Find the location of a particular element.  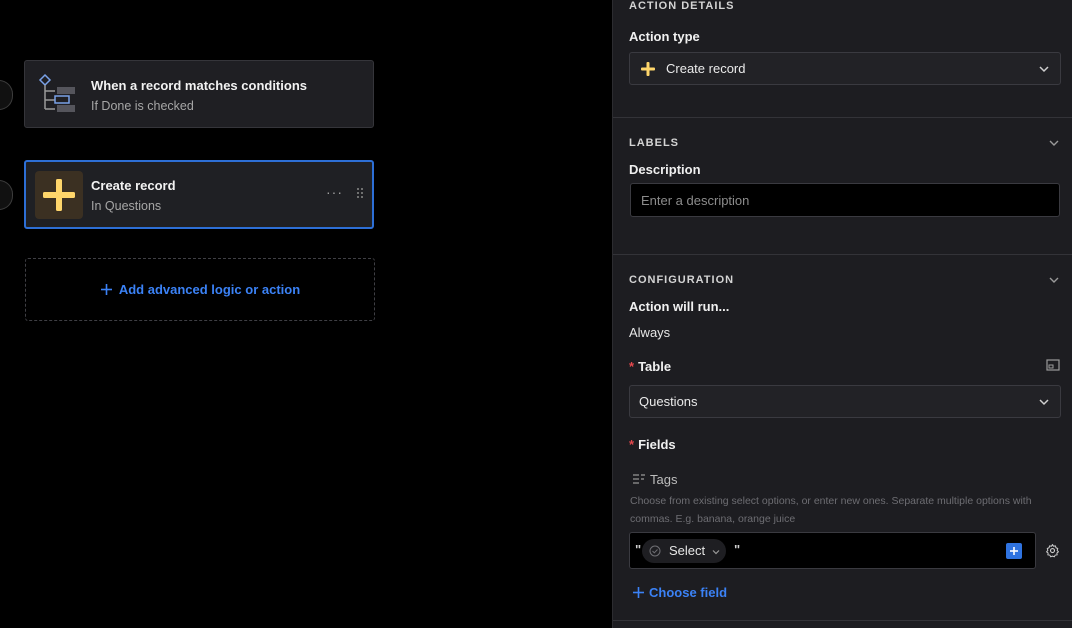

select-label: Select is located at coordinates (687, 550).